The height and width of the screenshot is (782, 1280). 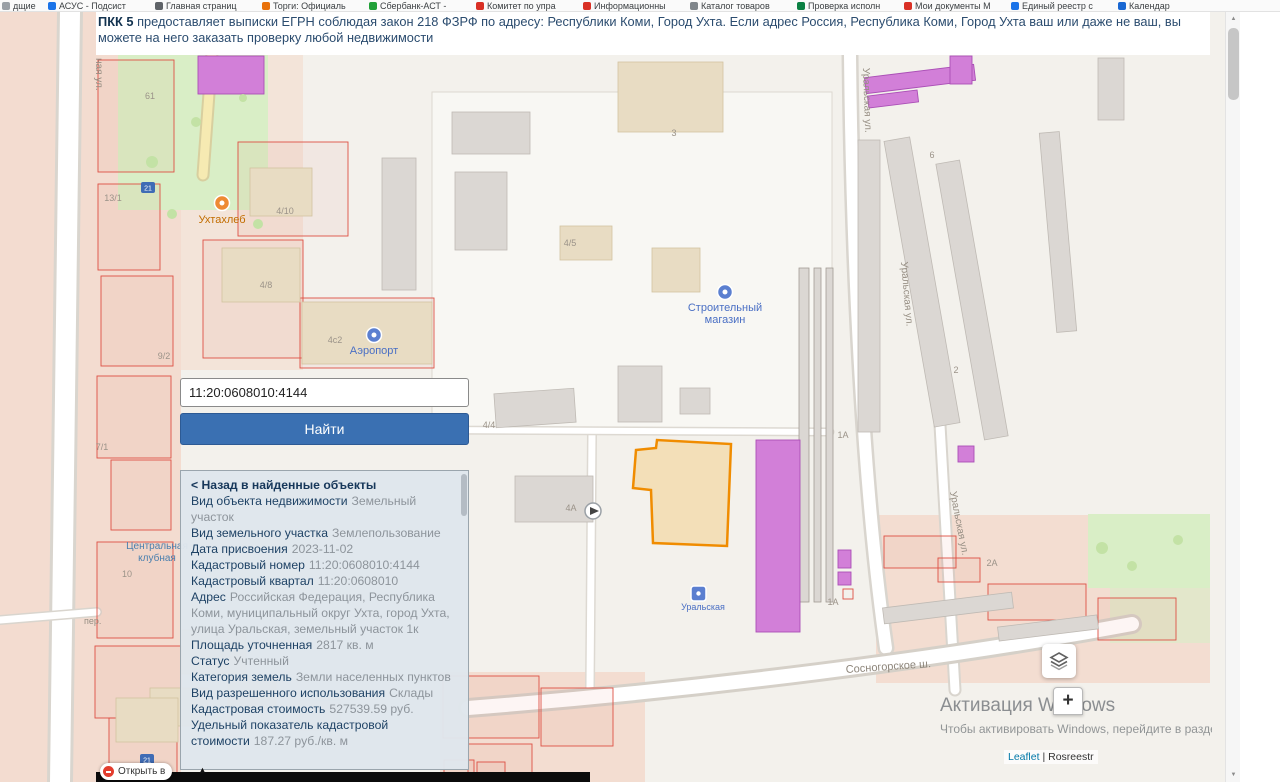 I want to click on bookmark-item: АСУС - Подсист, so click(x=99, y=5).